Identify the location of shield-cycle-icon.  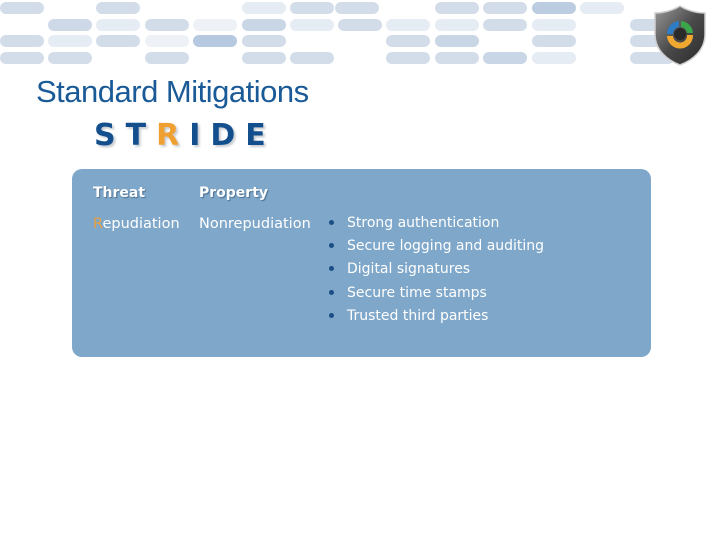
(680, 35).